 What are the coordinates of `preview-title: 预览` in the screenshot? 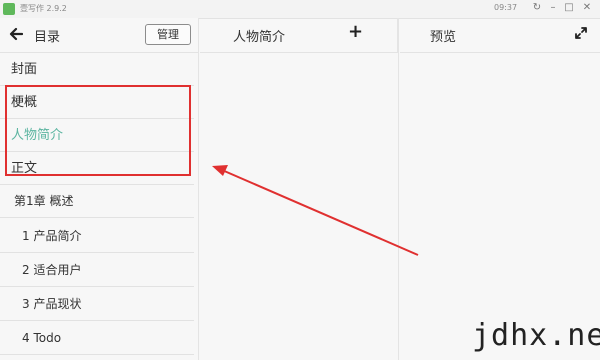 It's located at (443, 37).